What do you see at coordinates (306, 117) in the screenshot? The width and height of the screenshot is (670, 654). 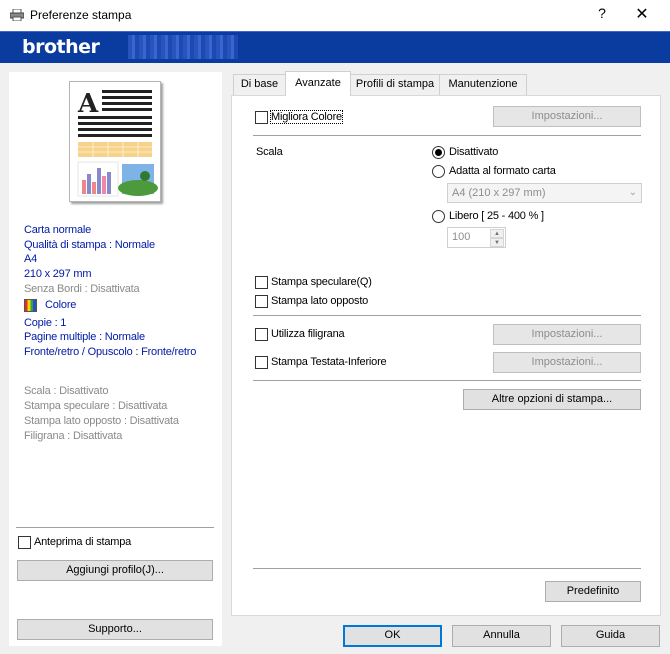 I see `improve-color-label: Migliora Colore` at bounding box center [306, 117].